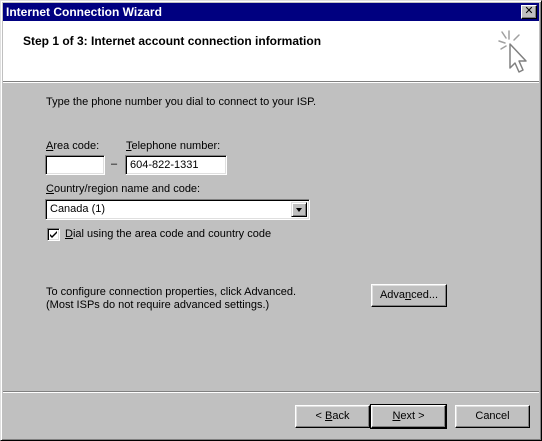 This screenshot has width=542, height=441. What do you see at coordinates (177, 209) in the screenshot?
I see `country-select: Canada (1)` at bounding box center [177, 209].